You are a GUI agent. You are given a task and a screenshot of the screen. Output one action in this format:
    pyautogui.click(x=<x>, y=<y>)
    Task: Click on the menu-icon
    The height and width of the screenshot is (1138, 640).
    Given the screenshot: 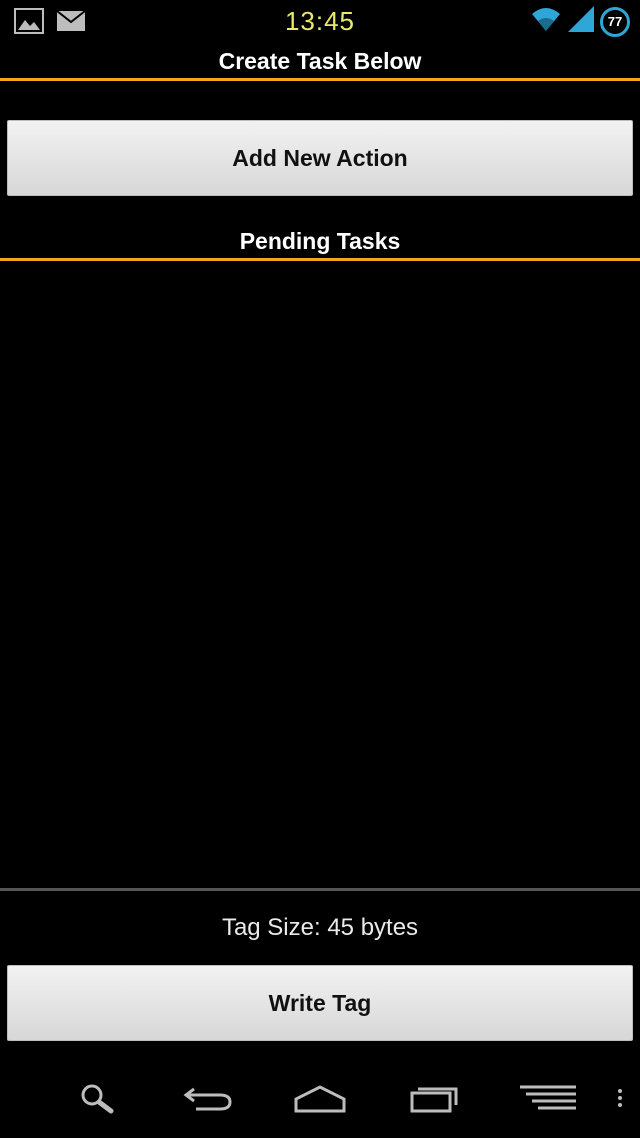 What is the action you would take?
    pyautogui.click(x=548, y=1098)
    